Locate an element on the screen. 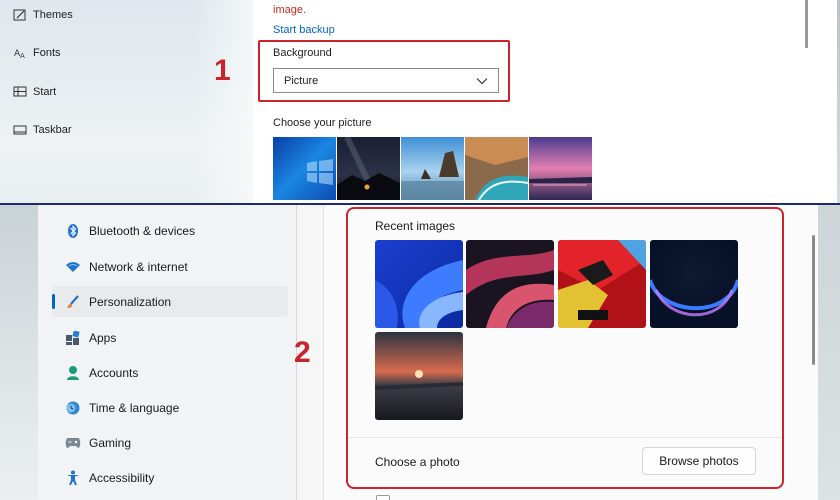 The width and height of the screenshot is (840, 500). w11-scrollbar is located at coordinates (813, 352).